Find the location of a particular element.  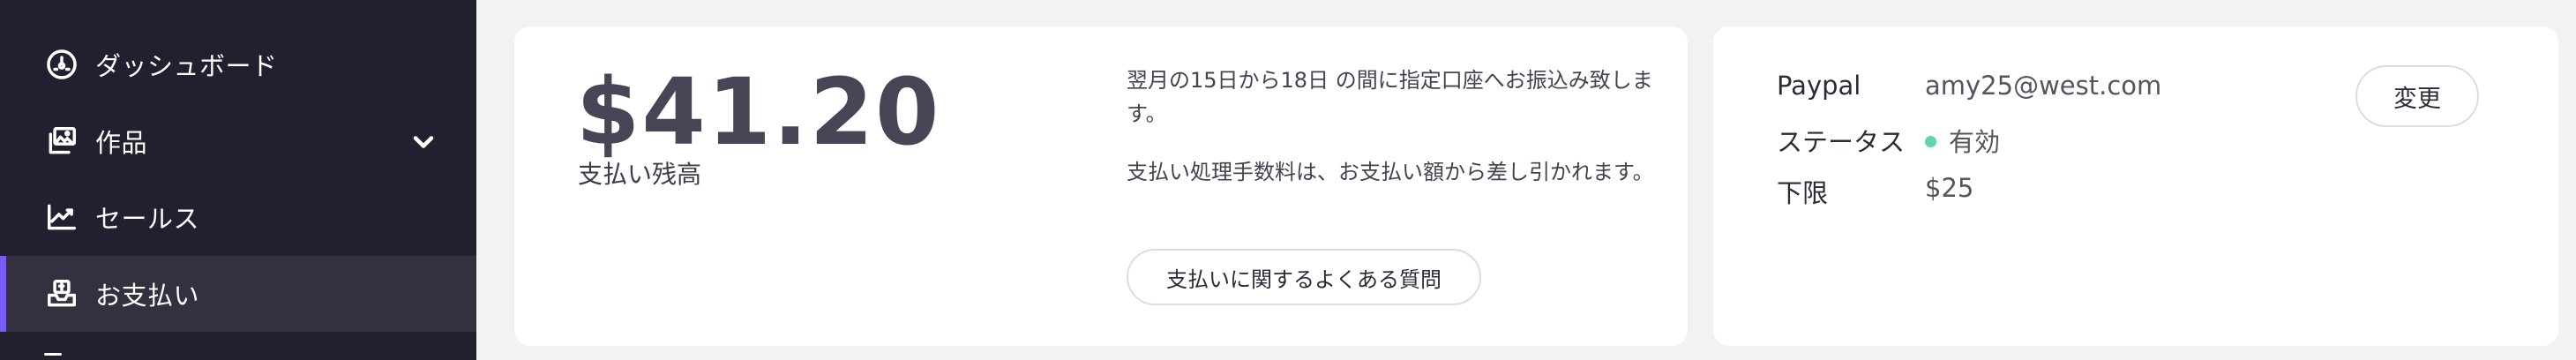

status-badge: 有効 is located at coordinates (1963, 140).